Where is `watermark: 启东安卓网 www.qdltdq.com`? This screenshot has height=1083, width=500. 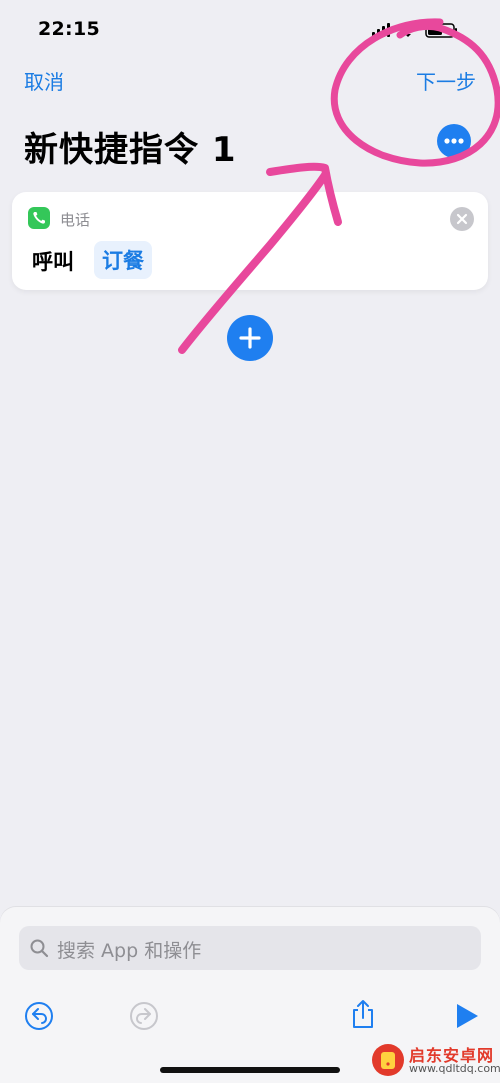 watermark: 启东安卓网 www.qdltdq.com is located at coordinates (435, 1060).